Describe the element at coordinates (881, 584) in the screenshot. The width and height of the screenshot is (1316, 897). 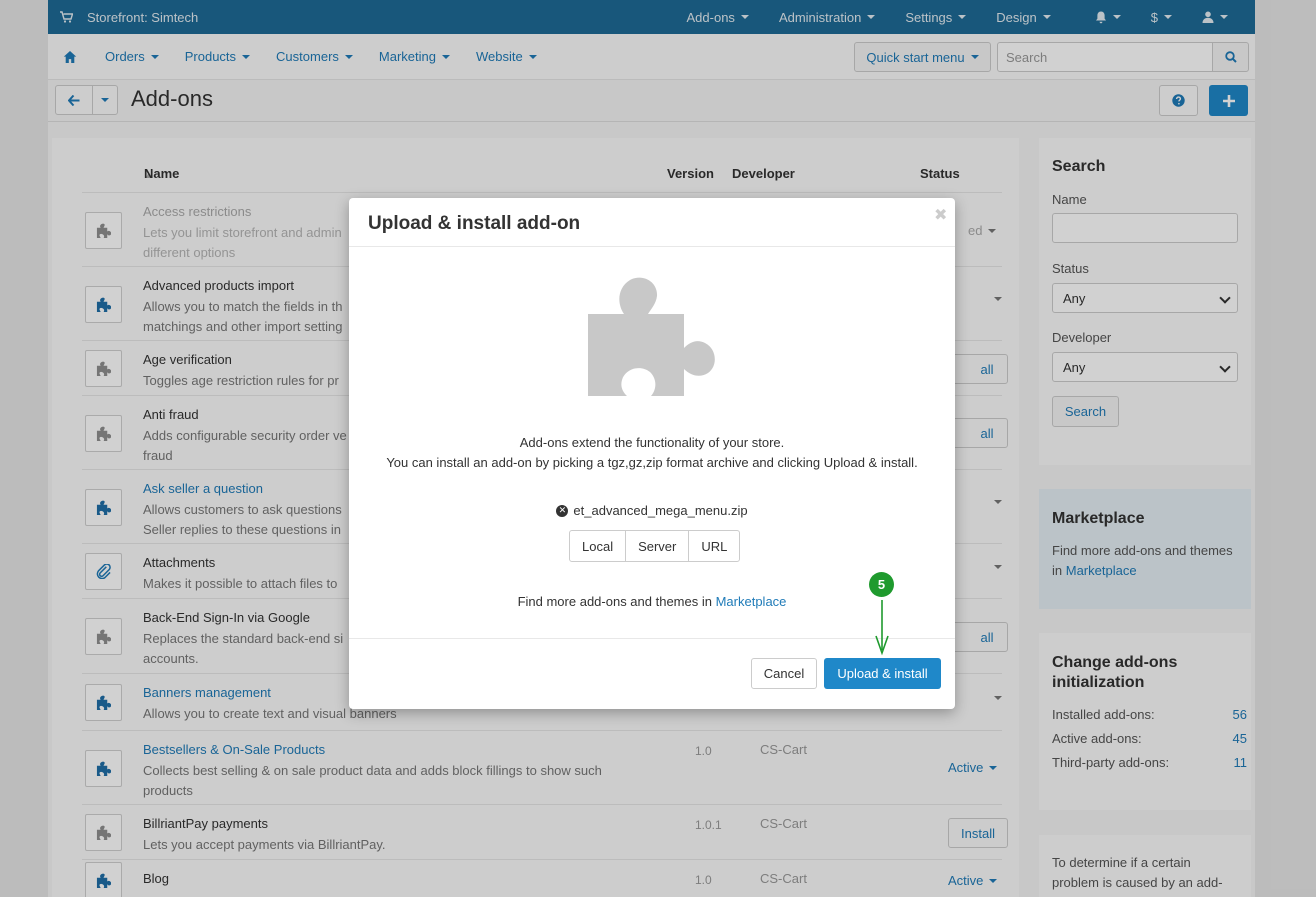
I see `step-marker: 5` at that location.